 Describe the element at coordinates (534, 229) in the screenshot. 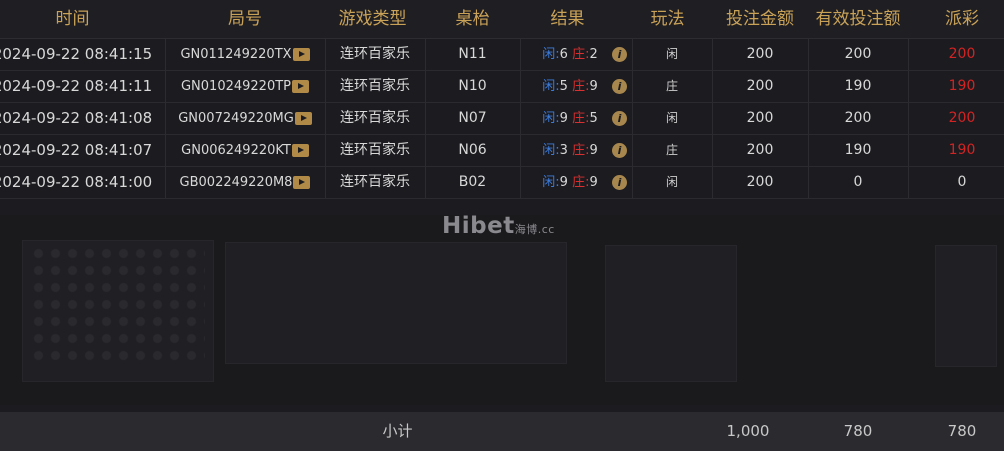

I see `watermark-sub: 海博.cc` at that location.